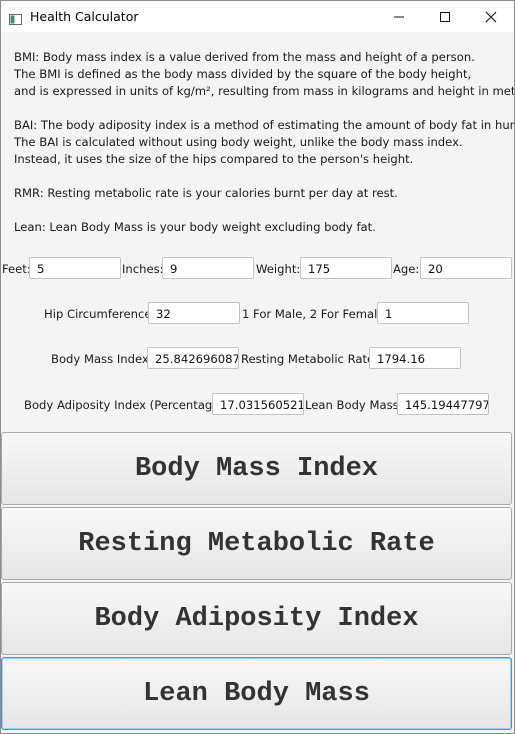 The image size is (515, 734). What do you see at coordinates (423, 313) in the screenshot?
I see `gender-input: 1` at bounding box center [423, 313].